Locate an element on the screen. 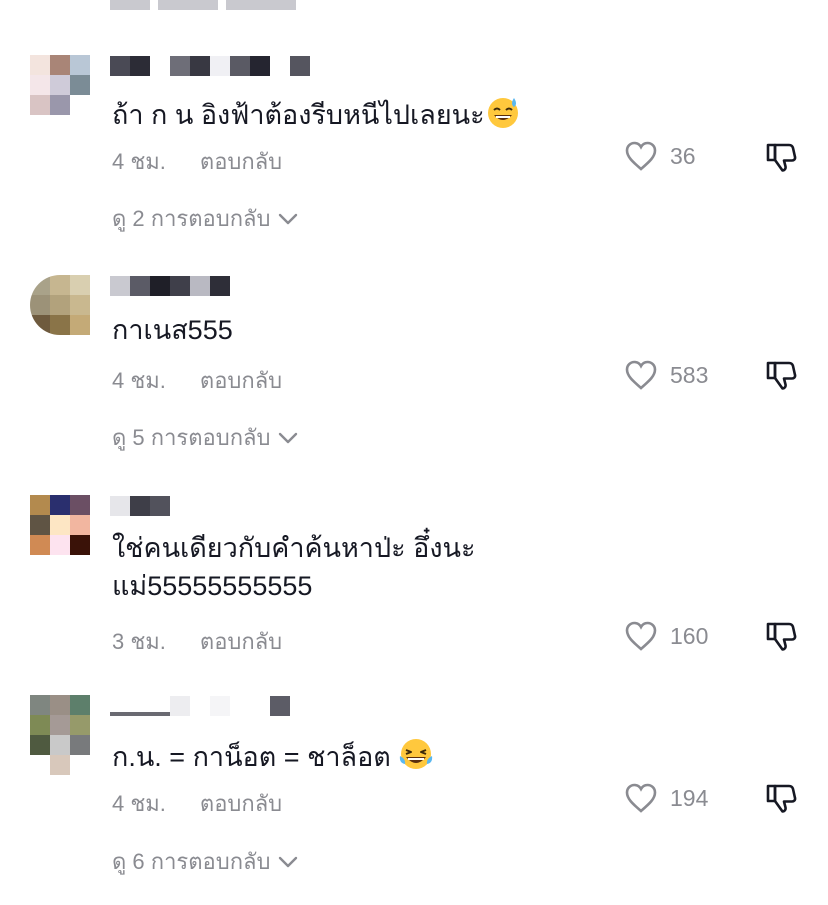 This screenshot has width=828, height=905. sweat-smile-emoji is located at coordinates (502, 113).